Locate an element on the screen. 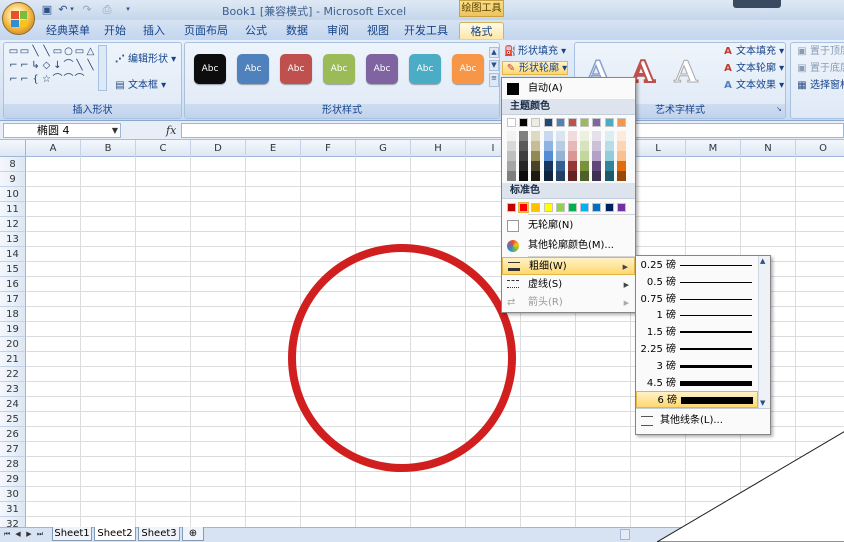  row-header-20: 20 is located at coordinates (13, 344).